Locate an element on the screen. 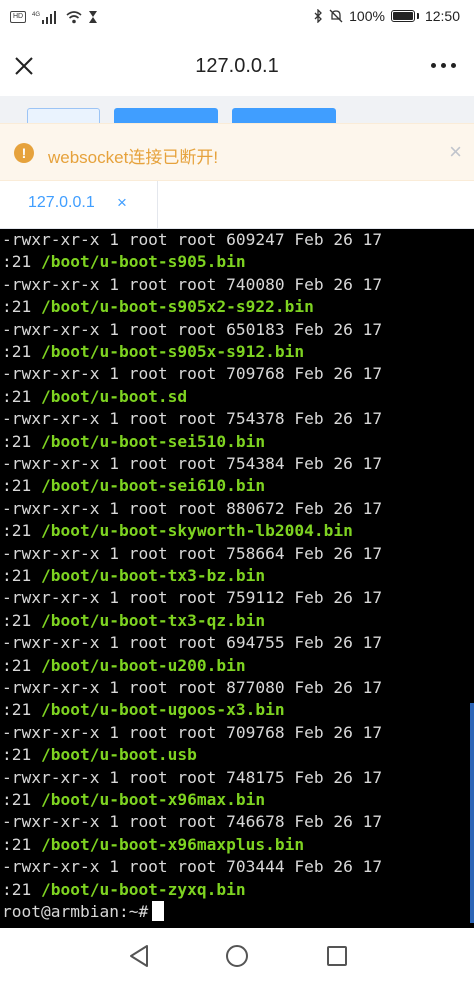 The width and height of the screenshot is (474, 984). warning-icon: ! is located at coordinates (24, 153).